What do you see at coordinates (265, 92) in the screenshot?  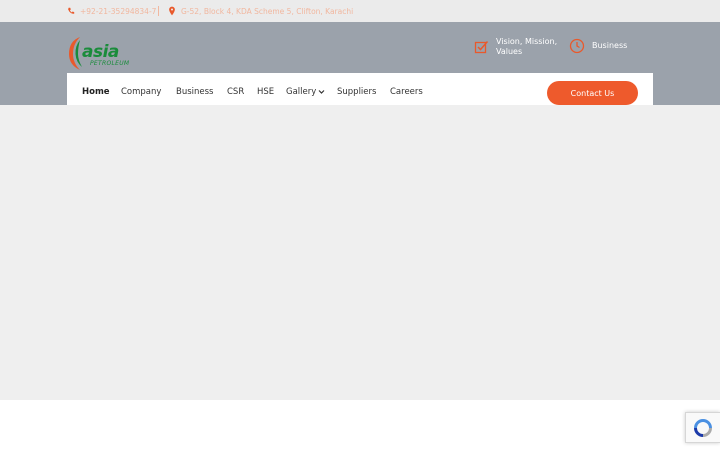 I see `nav-hse: HSE` at bounding box center [265, 92].